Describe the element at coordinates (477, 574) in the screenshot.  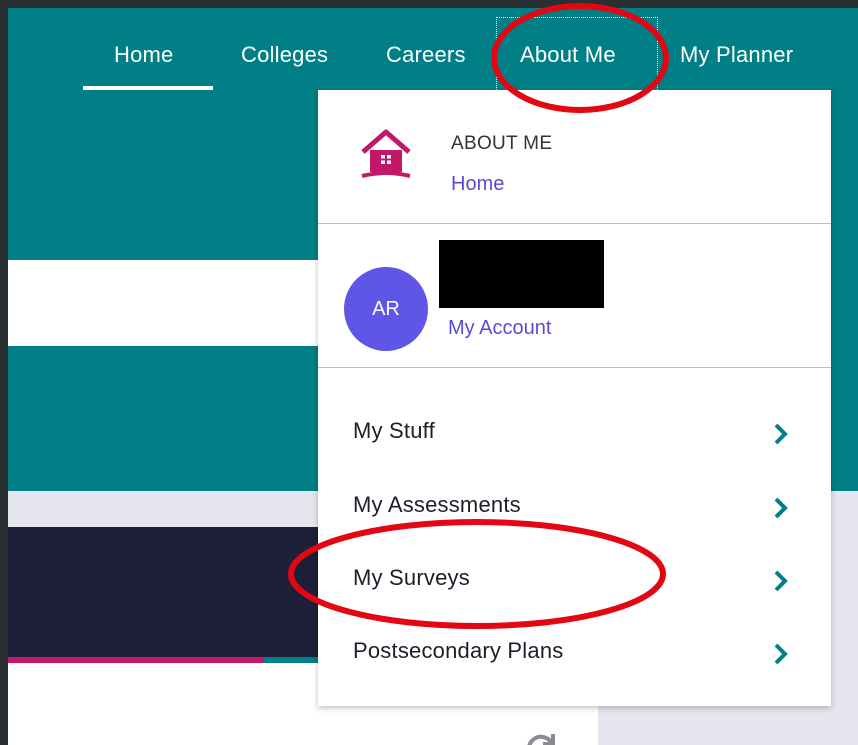
I see `annotation-ellipse-my-surveys` at that location.